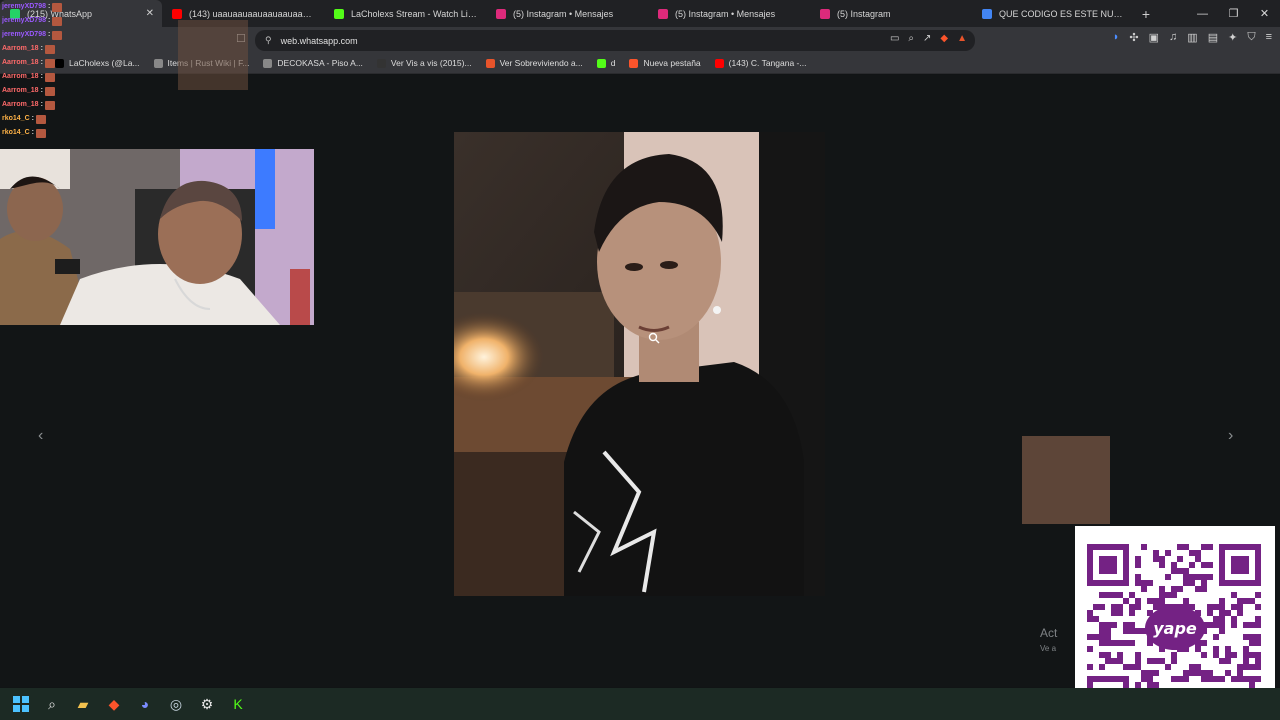 The height and width of the screenshot is (720, 1280). I want to click on browser-tab: (5) Instagram, so click(891, 13).